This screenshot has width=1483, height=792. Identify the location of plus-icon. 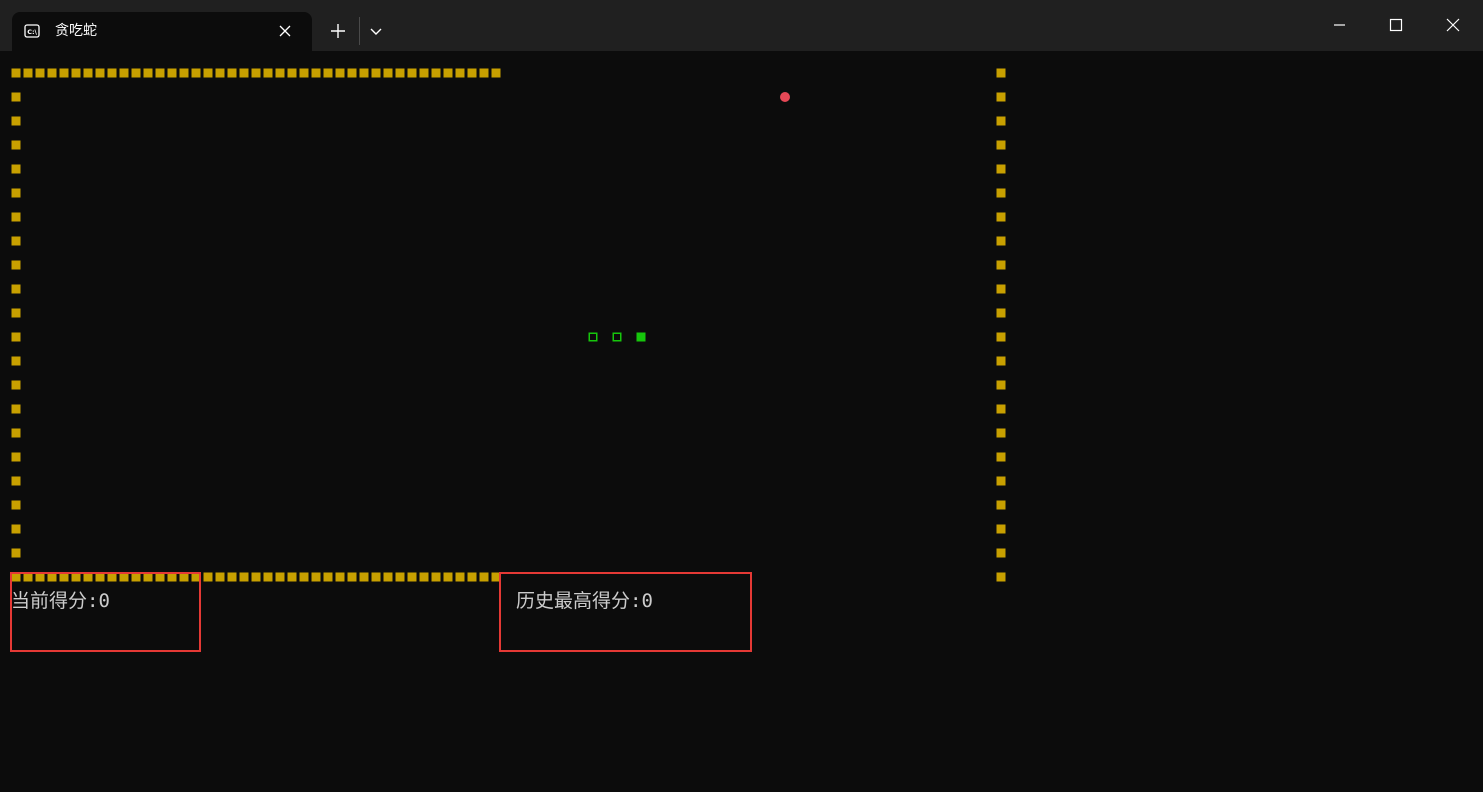
(338, 31).